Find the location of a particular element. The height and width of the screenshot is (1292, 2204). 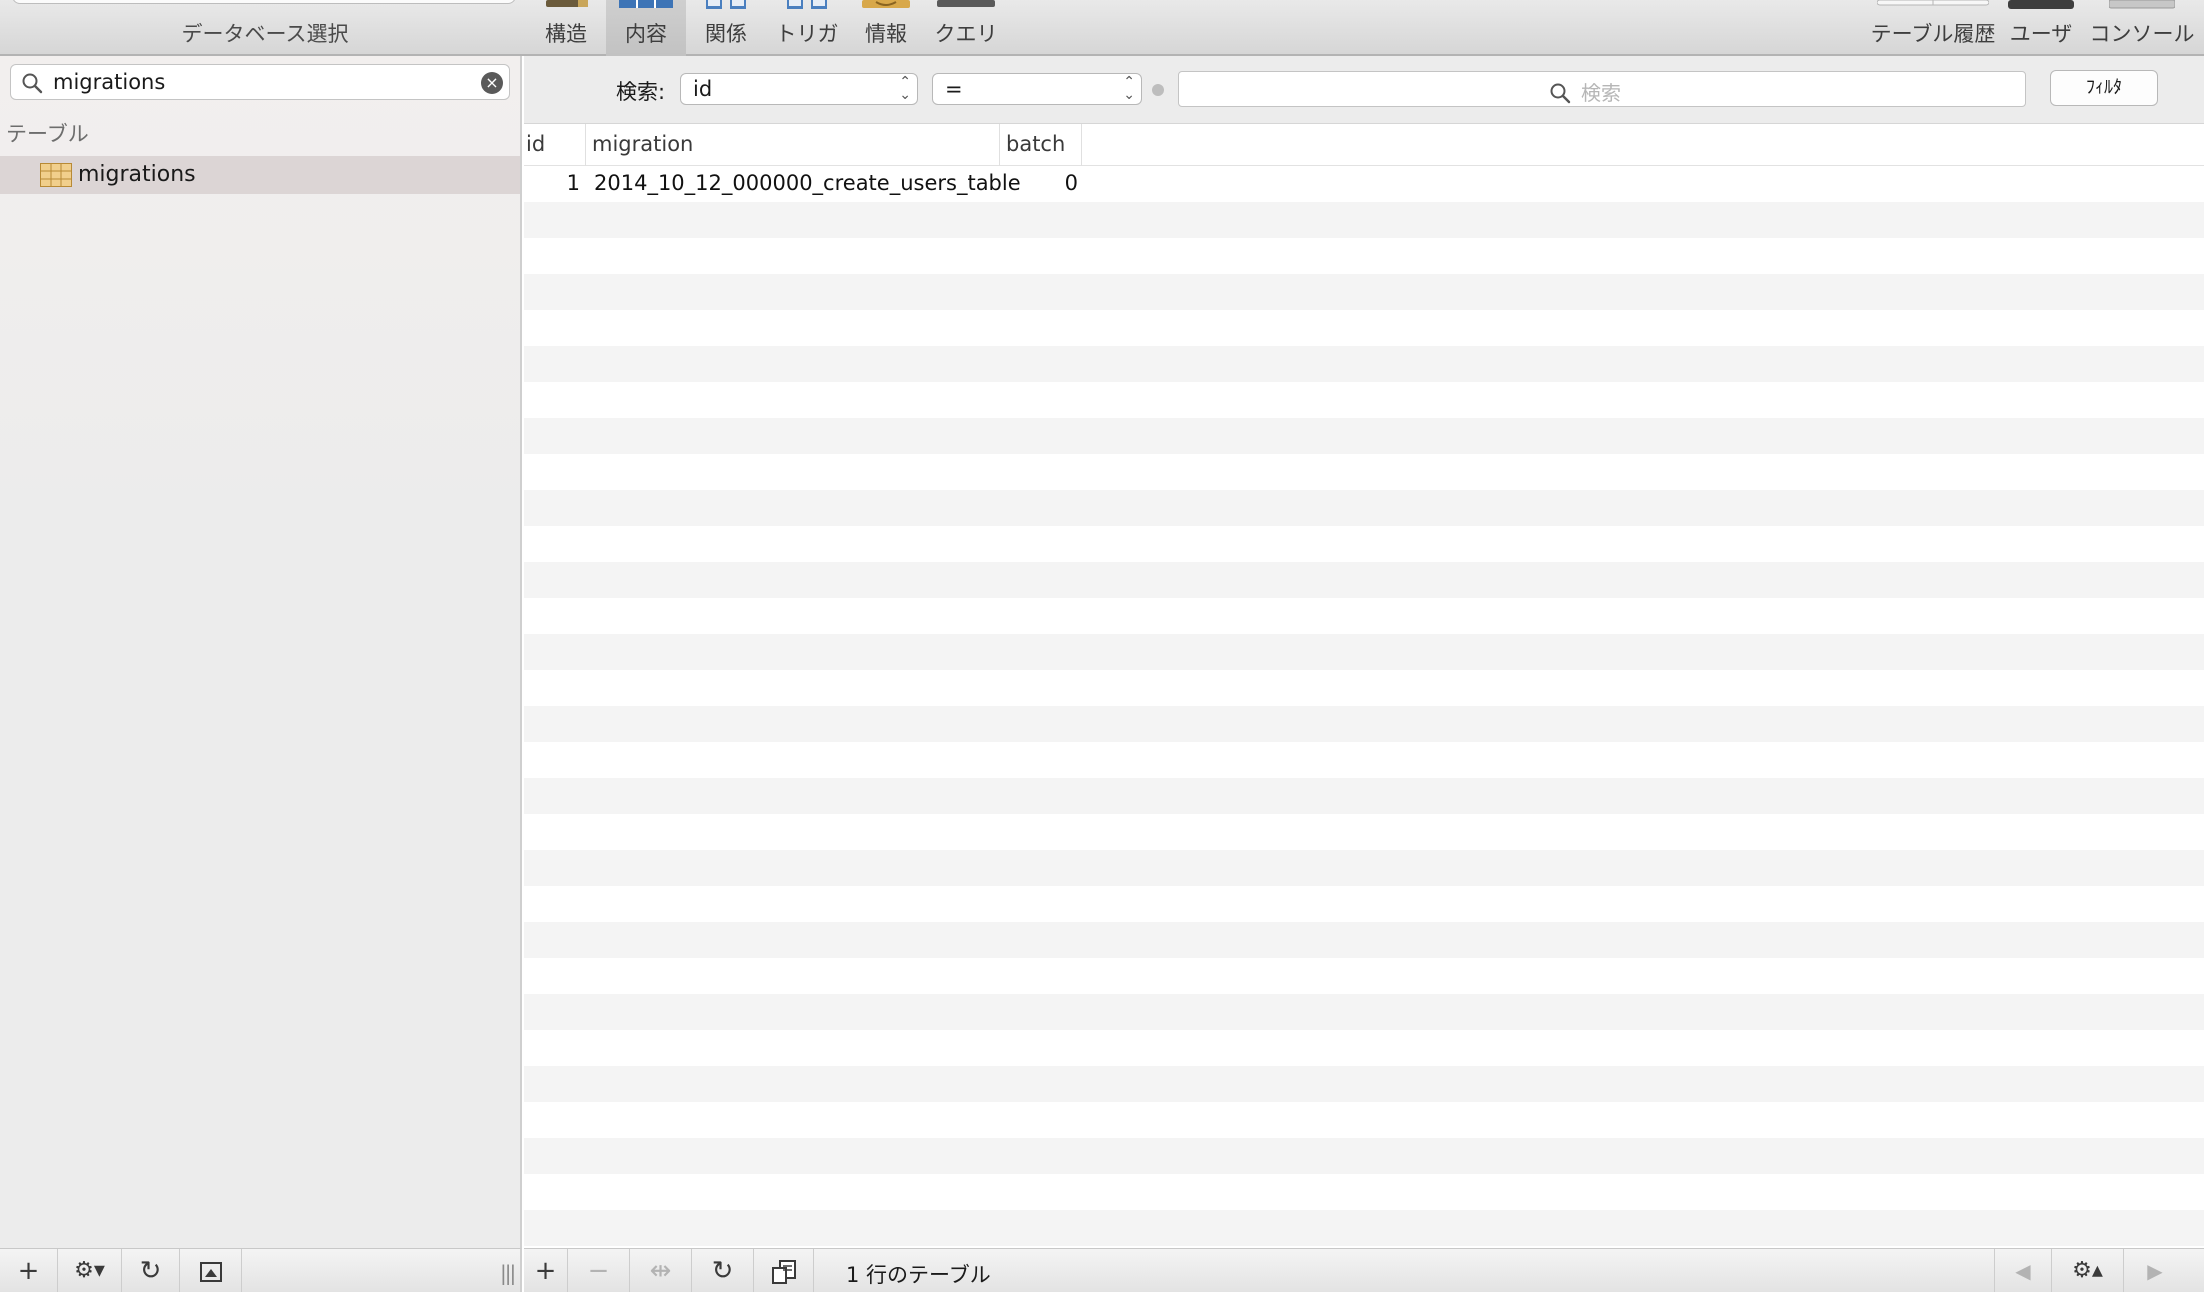

user-icon is located at coordinates (2041, 4).